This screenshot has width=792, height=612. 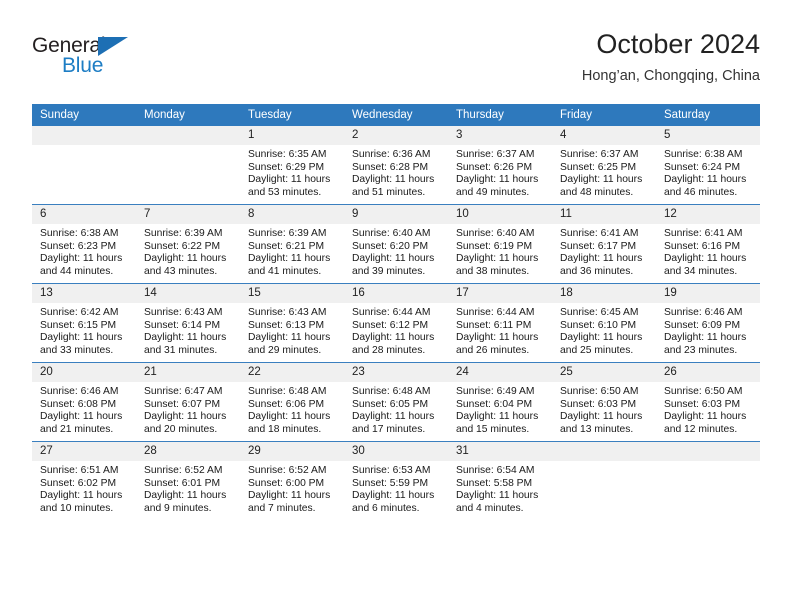 What do you see at coordinates (188, 115) in the screenshot?
I see `weekday-header-monday: Monday` at bounding box center [188, 115].